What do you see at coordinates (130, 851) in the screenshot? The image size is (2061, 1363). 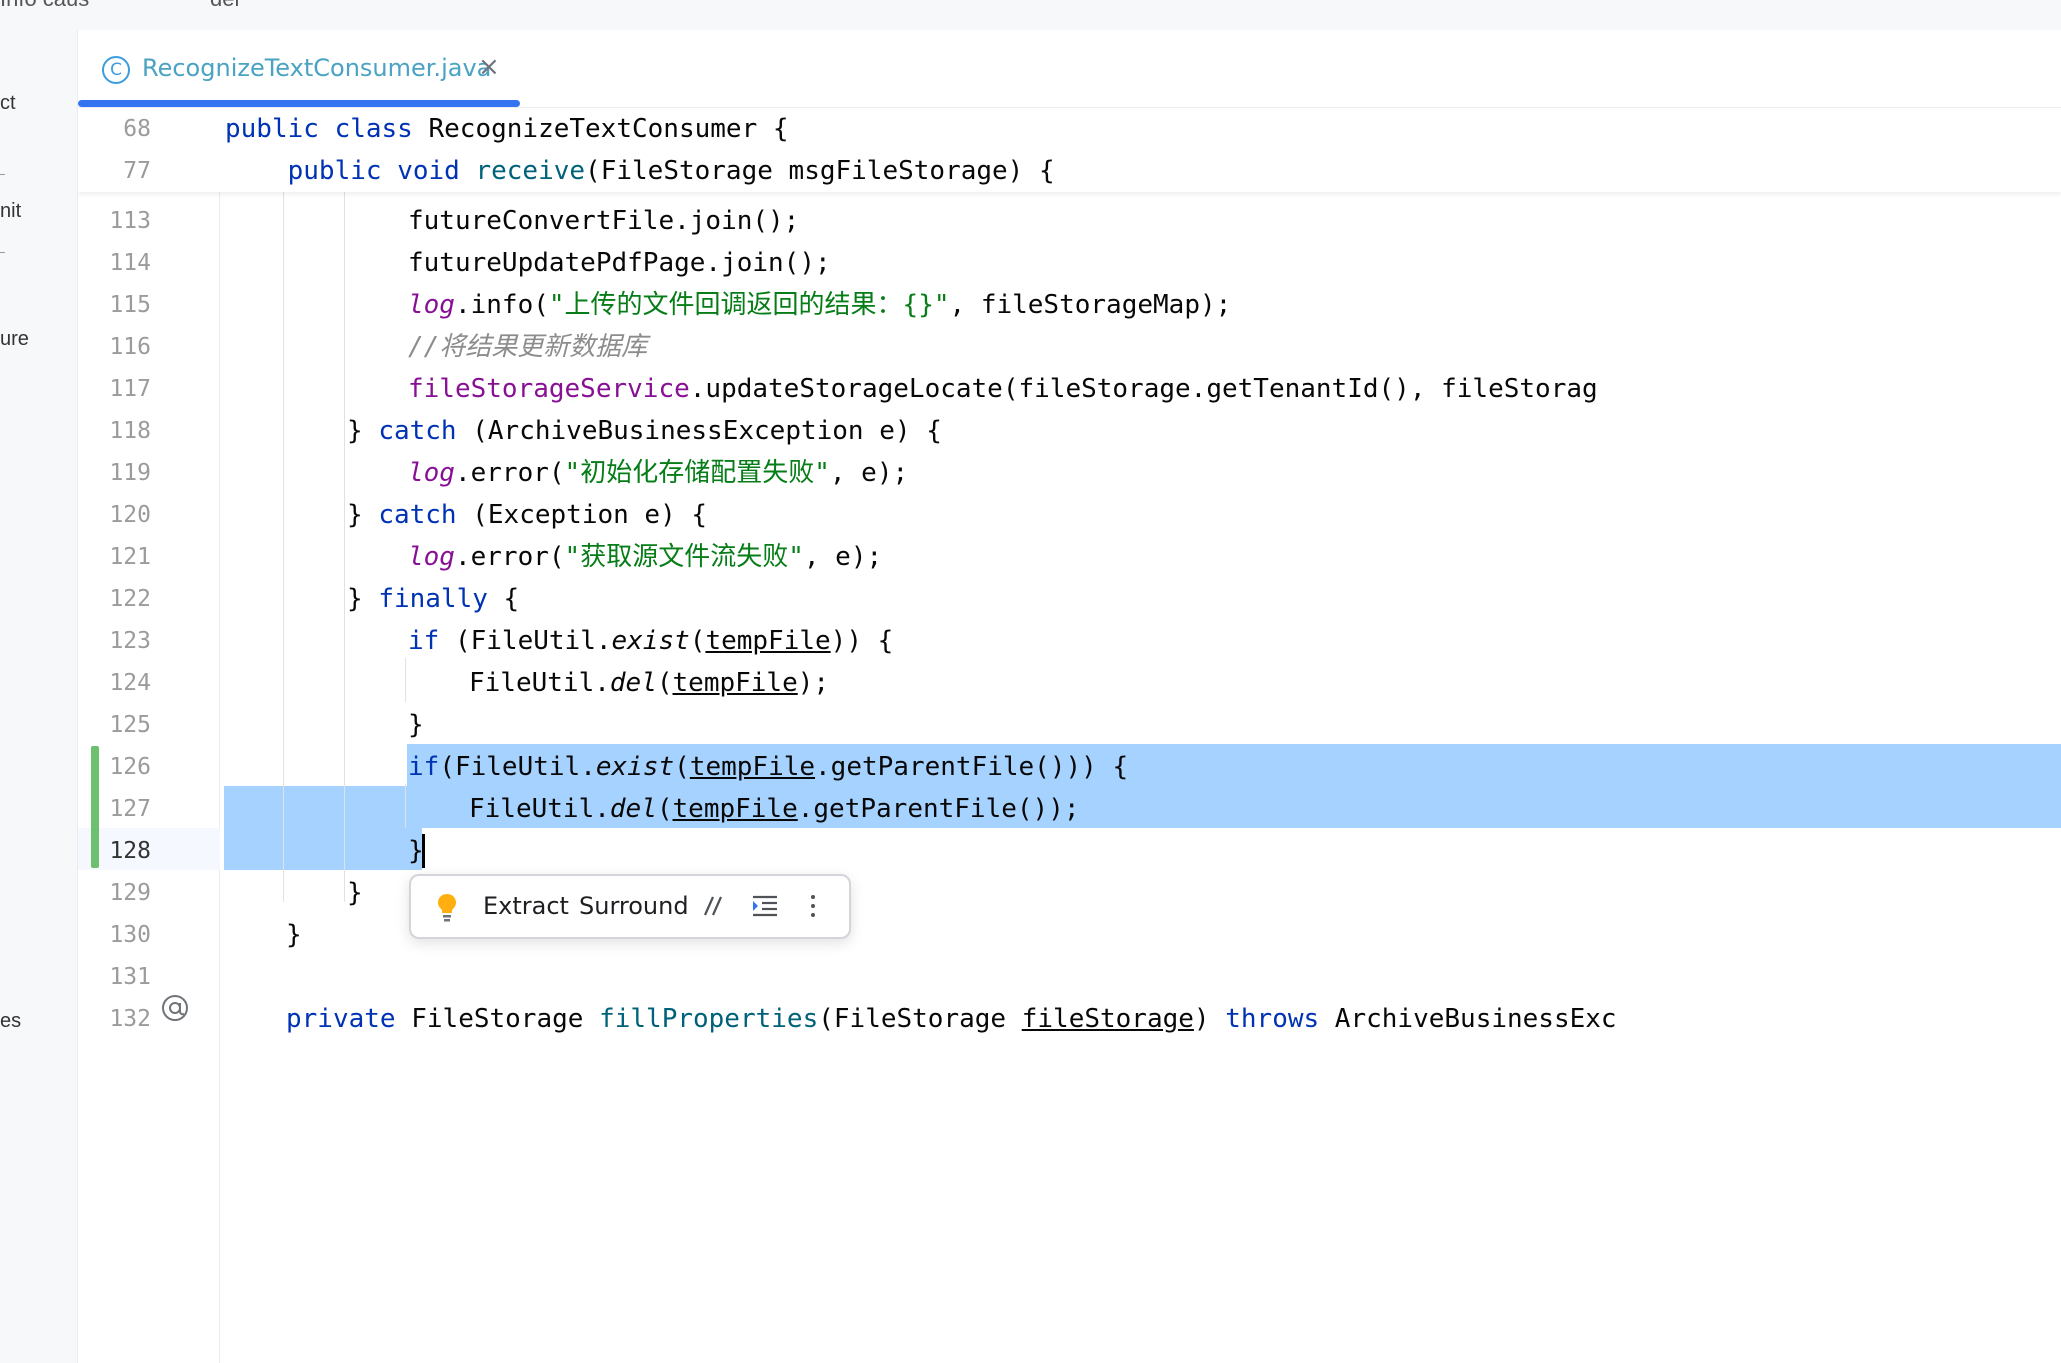 I see `line-number: 128` at bounding box center [130, 851].